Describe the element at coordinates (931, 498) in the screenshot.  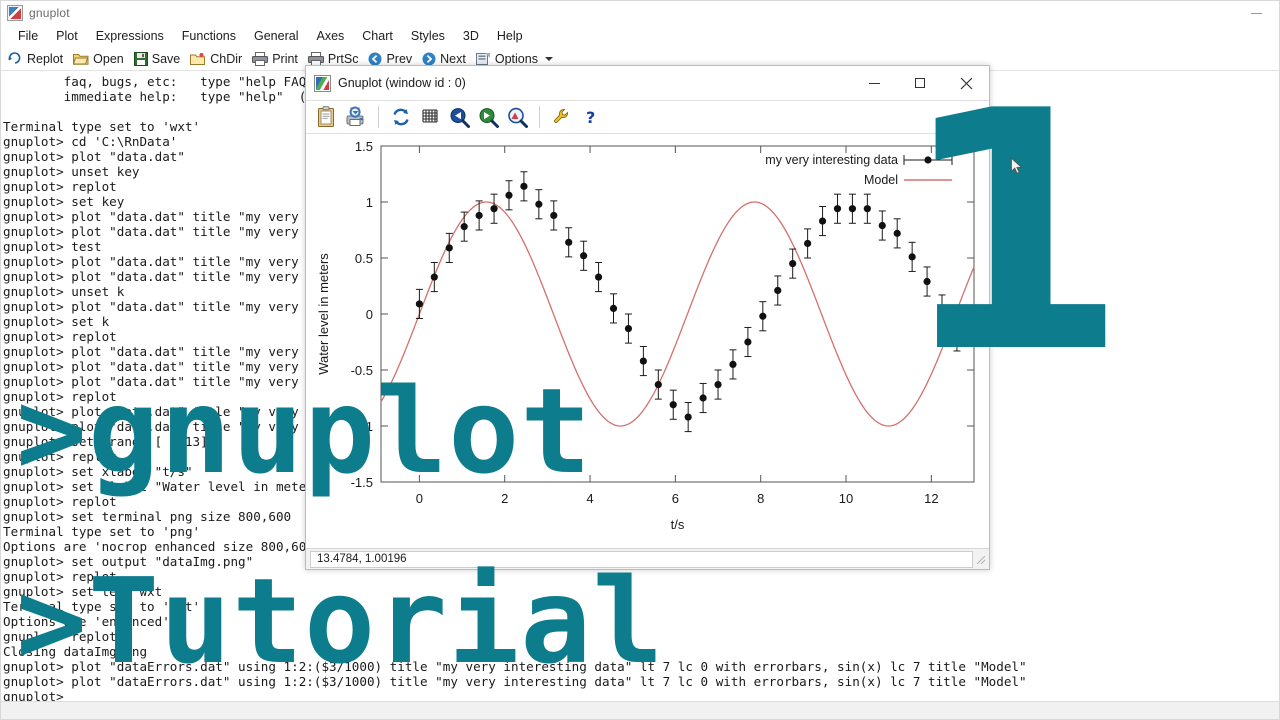
I see `x-tick-label: 12` at that location.